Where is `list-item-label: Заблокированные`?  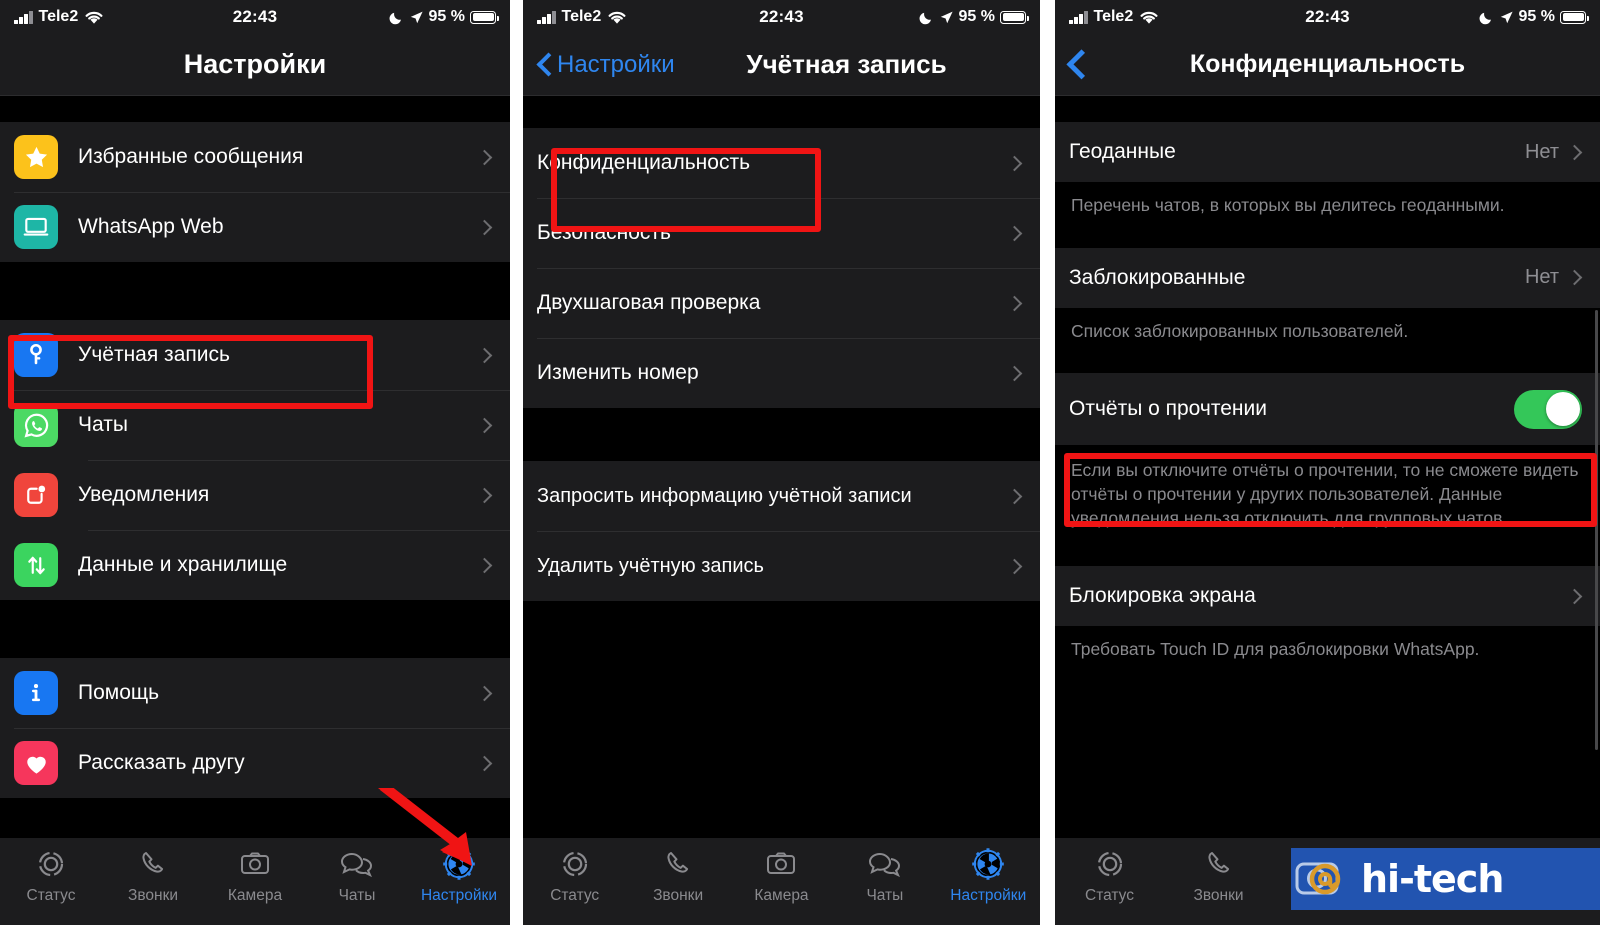 list-item-label: Заблокированные is located at coordinates (1157, 277).